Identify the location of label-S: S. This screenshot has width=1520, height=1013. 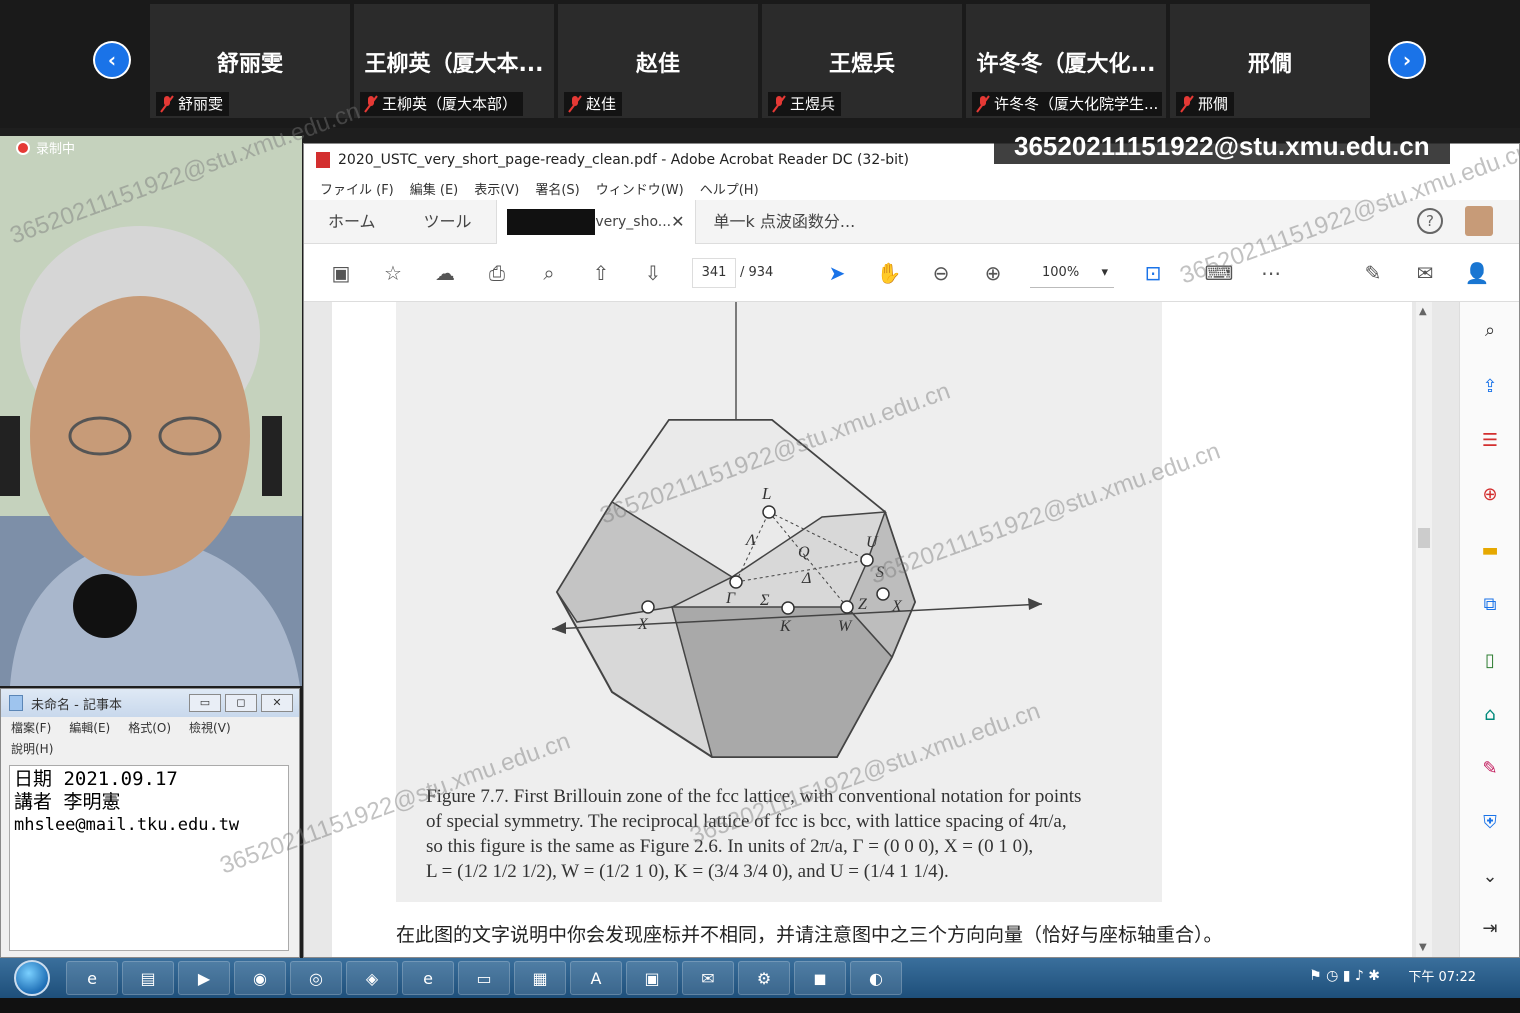
(880, 572).